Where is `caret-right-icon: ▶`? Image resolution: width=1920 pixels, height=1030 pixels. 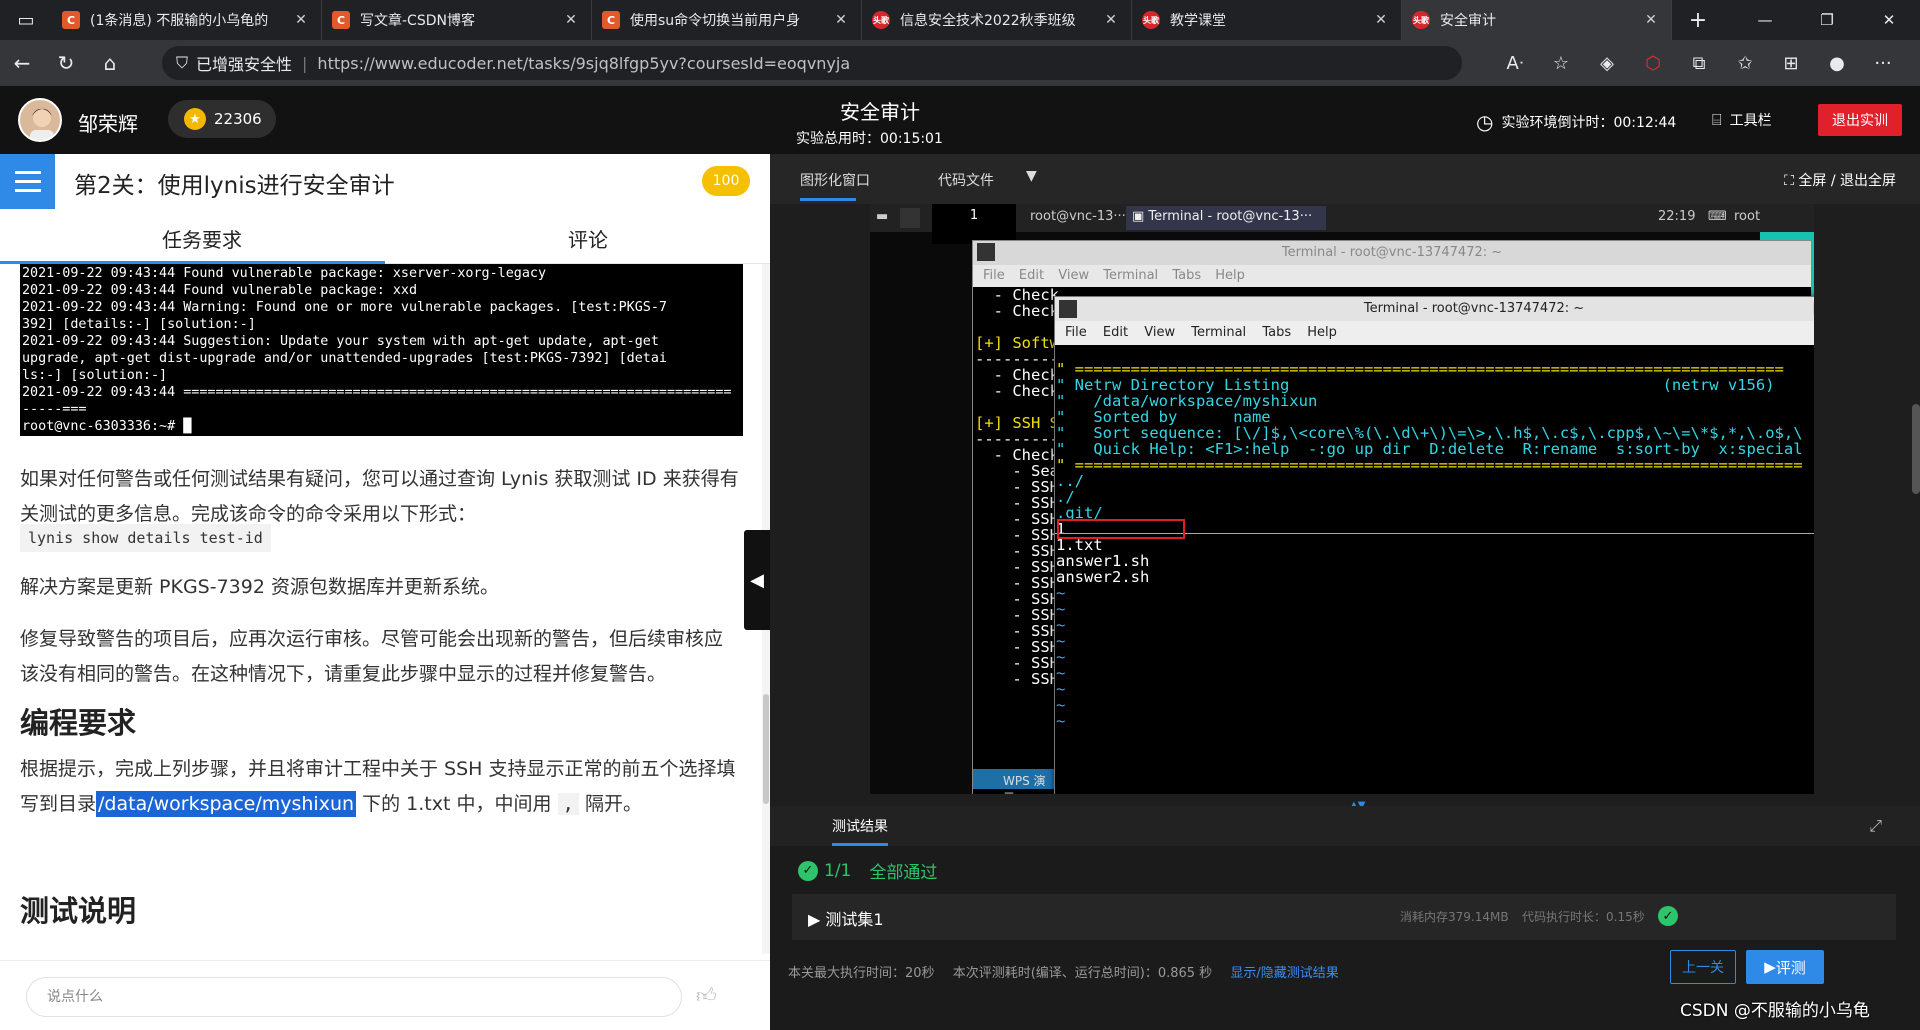
caret-right-icon: ▶ is located at coordinates (817, 919).